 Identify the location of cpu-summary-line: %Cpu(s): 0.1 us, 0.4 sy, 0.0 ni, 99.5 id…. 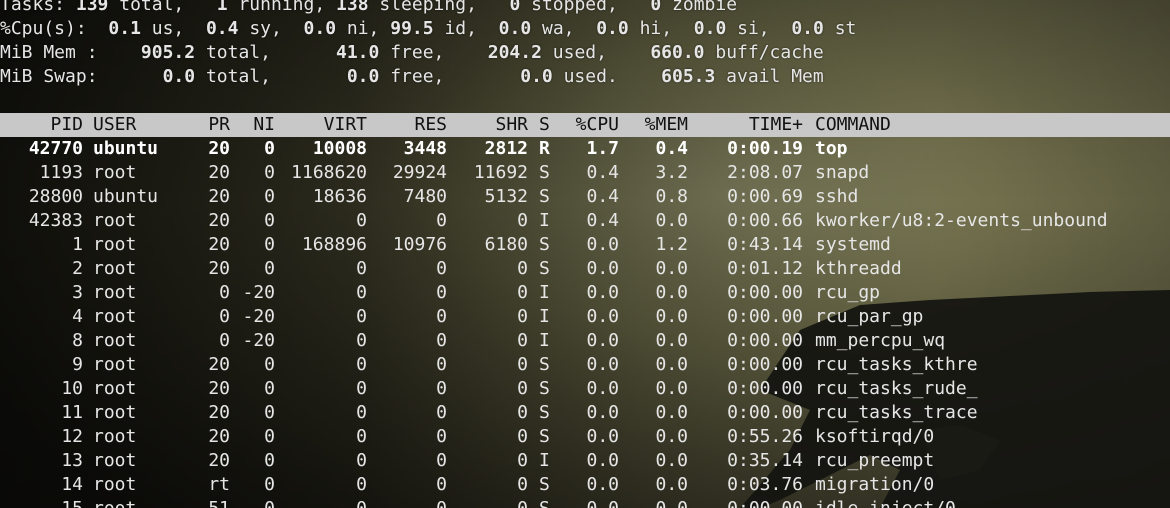
(428, 28).